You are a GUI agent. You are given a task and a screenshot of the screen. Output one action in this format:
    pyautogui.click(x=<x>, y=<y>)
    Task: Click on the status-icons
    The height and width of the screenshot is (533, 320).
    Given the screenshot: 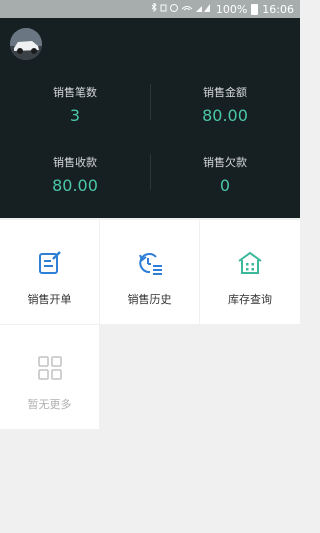 What is the action you would take?
    pyautogui.click(x=181, y=8)
    